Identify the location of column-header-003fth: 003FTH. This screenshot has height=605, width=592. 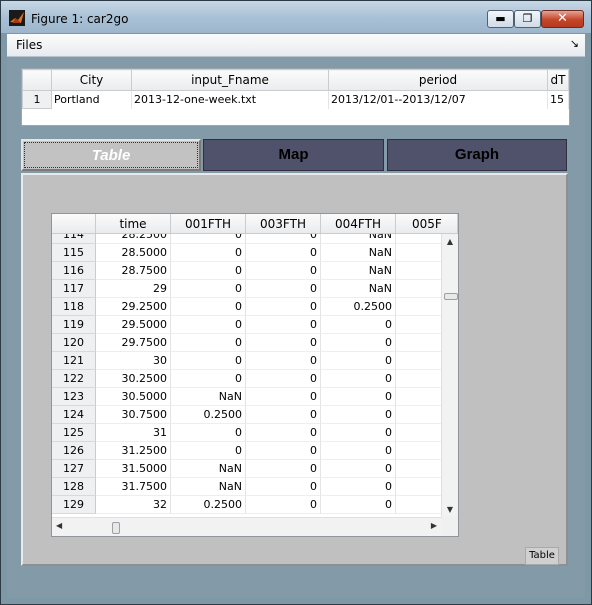
(283, 224).